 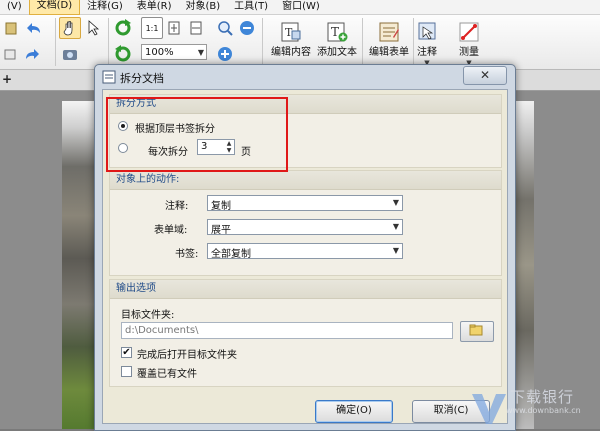 What do you see at coordinates (469, 52) in the screenshot?
I see `measure-label: 测量` at bounding box center [469, 52].